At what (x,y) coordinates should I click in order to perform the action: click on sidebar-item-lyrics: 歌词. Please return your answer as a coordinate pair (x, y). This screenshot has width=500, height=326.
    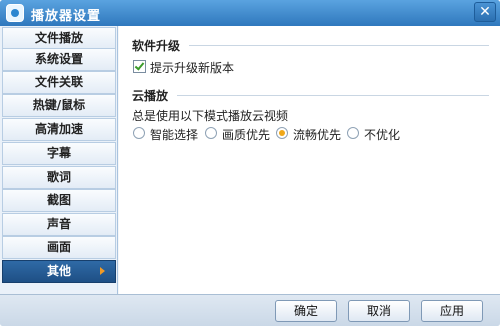
    Looking at the image, I should click on (59, 177).